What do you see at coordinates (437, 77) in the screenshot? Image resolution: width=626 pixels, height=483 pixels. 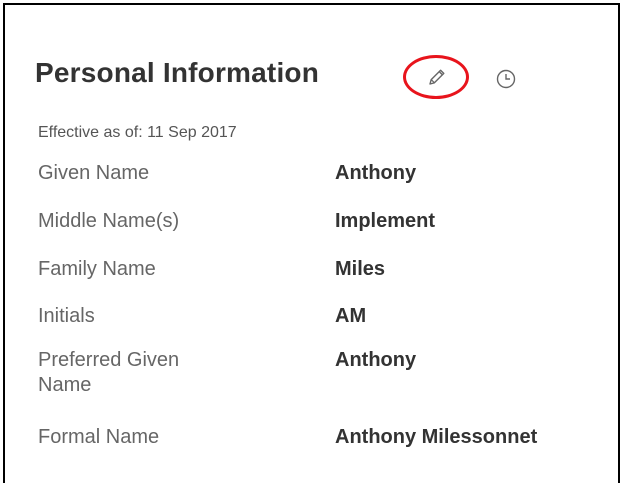 I see `pencil-icon` at bounding box center [437, 77].